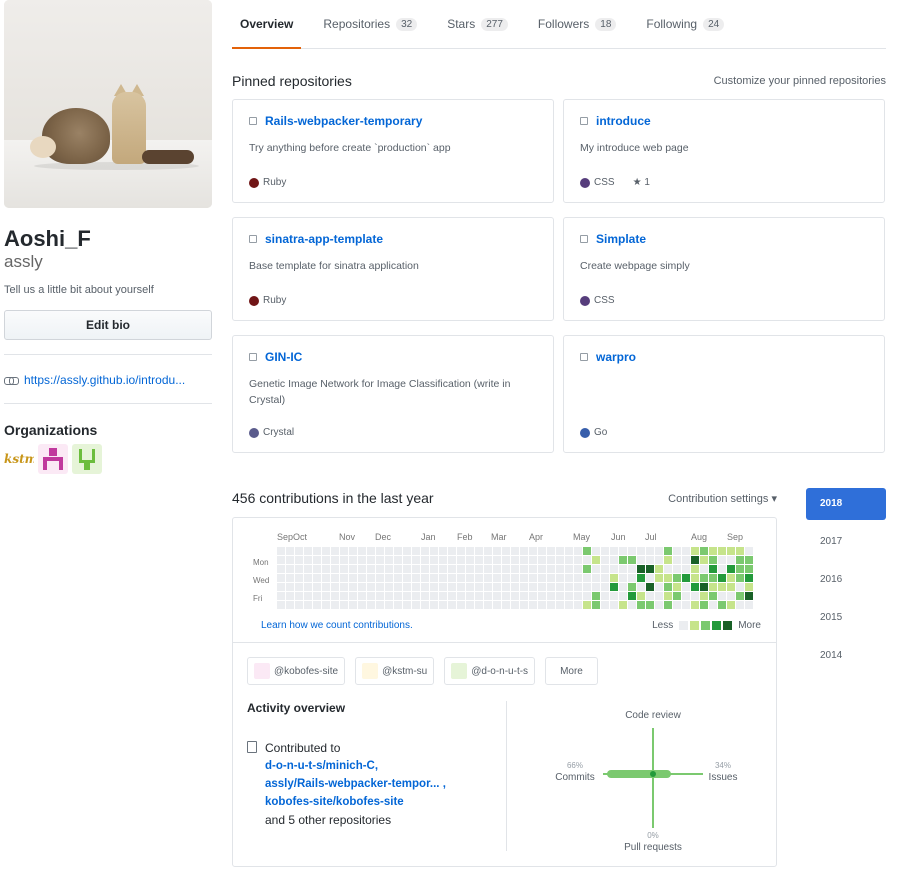 The width and height of the screenshot is (910, 880). I want to click on repo-link: warpro, so click(616, 357).